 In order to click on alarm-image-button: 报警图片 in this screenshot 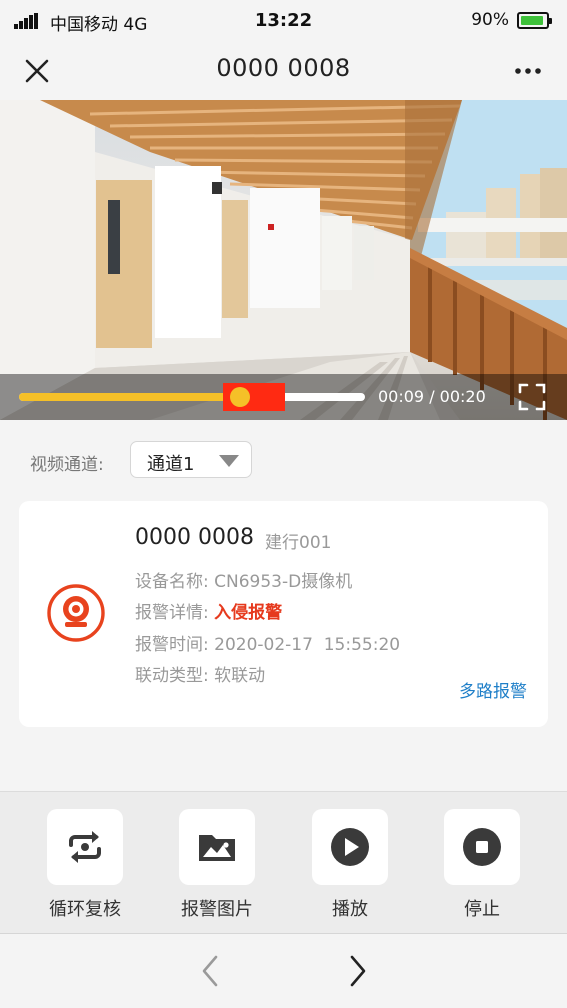, I will do `click(217, 864)`.